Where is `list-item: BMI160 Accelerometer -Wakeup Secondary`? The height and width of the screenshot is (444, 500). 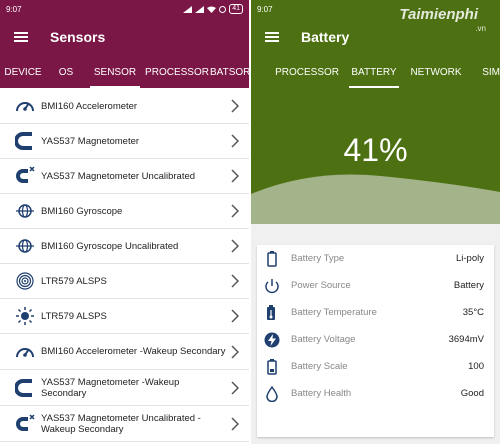 list-item: BMI160 Accelerometer -Wakeup Secondary is located at coordinates (124, 352).